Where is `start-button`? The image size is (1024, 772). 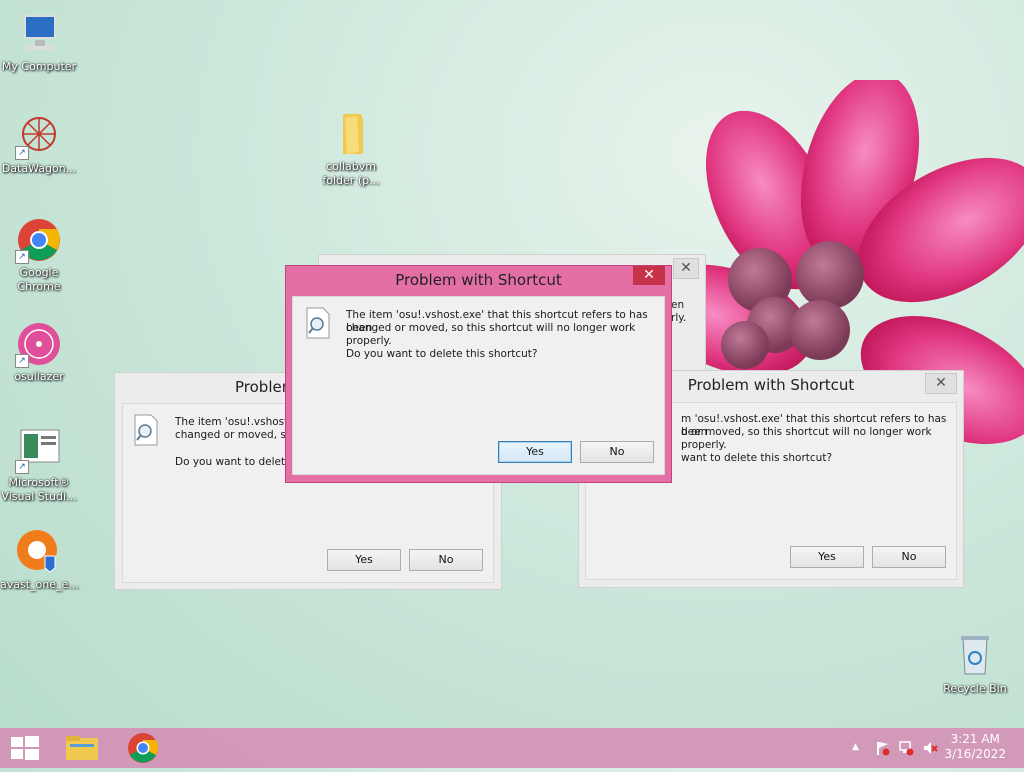
start-button is located at coordinates (25, 748).